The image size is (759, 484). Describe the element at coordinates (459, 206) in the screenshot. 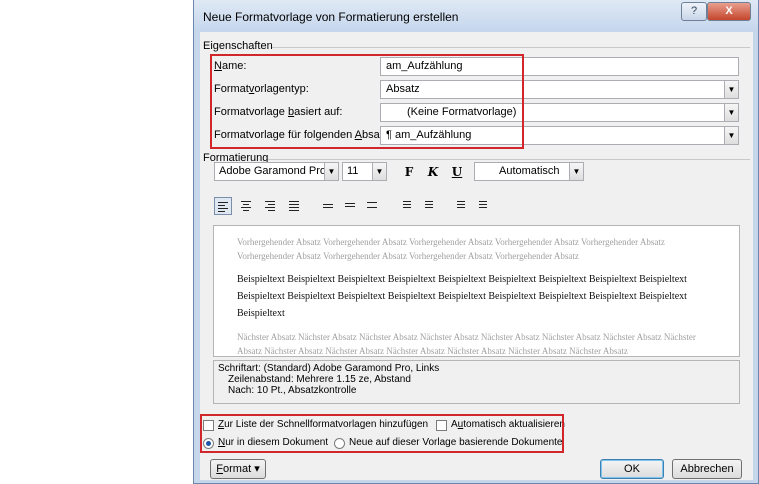

I see `decrease-indent-icon` at that location.